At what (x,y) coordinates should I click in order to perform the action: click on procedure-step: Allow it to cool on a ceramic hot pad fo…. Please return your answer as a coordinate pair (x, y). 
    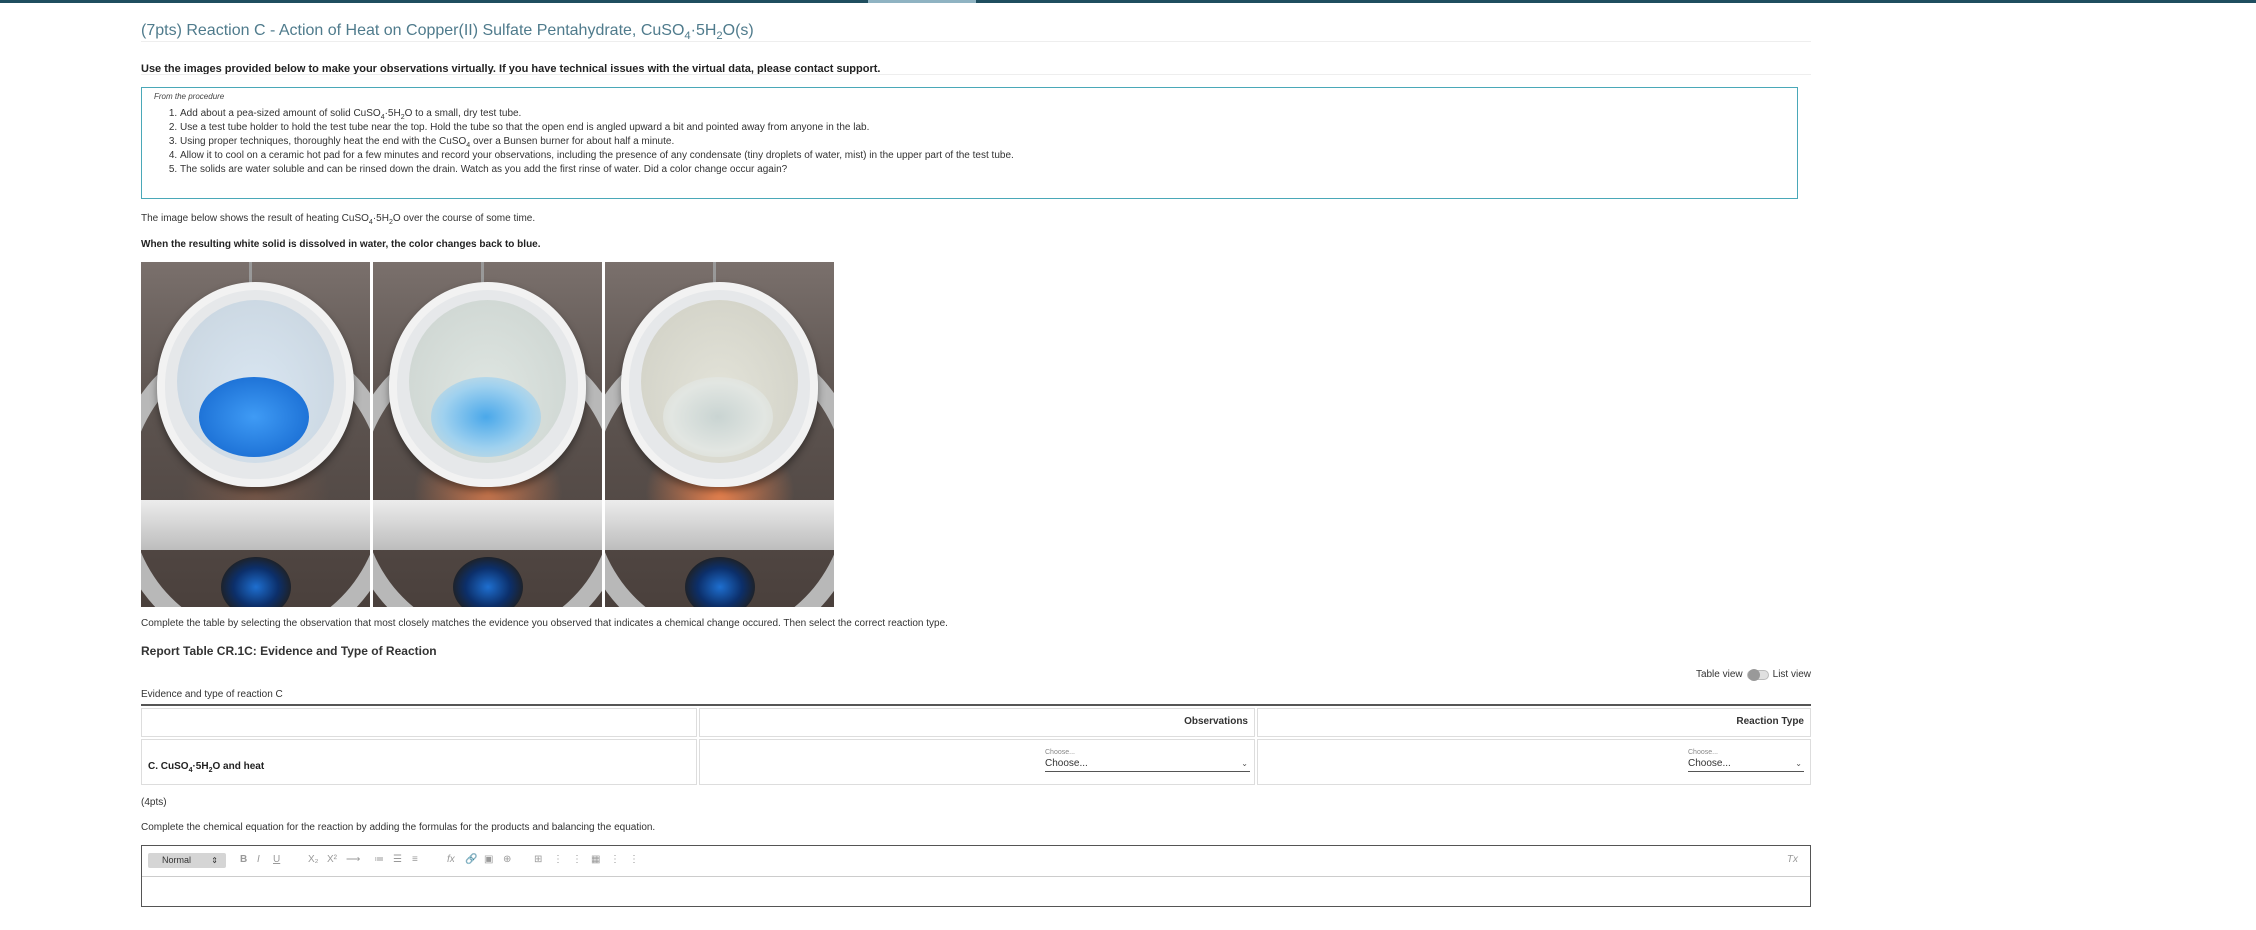
    Looking at the image, I should click on (597, 156).